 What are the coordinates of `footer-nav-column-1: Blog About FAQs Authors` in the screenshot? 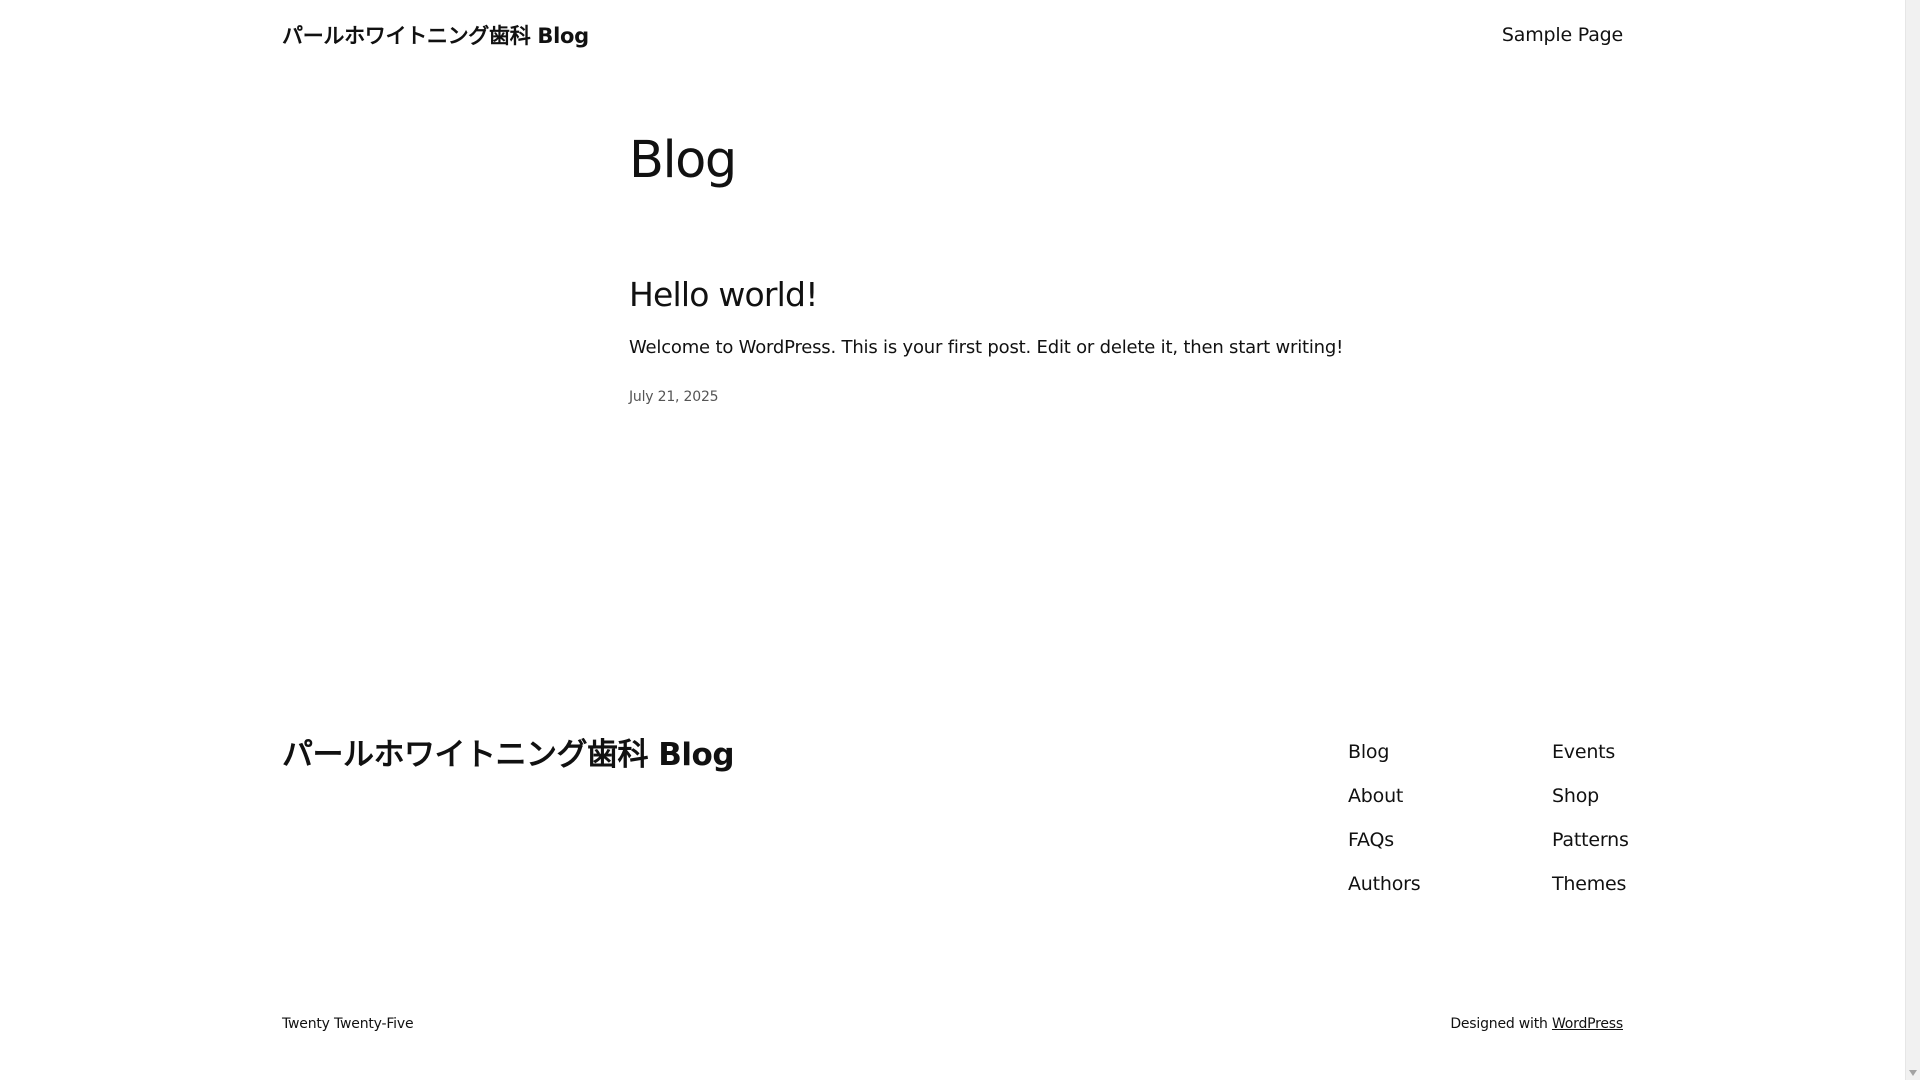 It's located at (1384, 818).